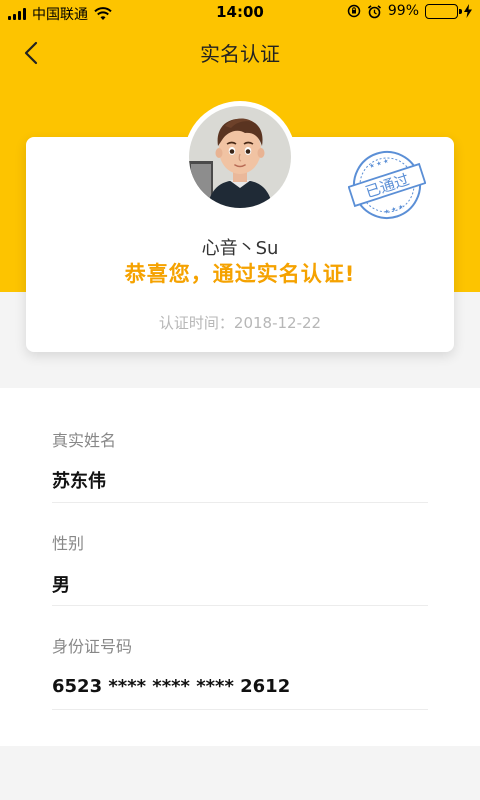  I want to click on field-value: 男, so click(61, 585).